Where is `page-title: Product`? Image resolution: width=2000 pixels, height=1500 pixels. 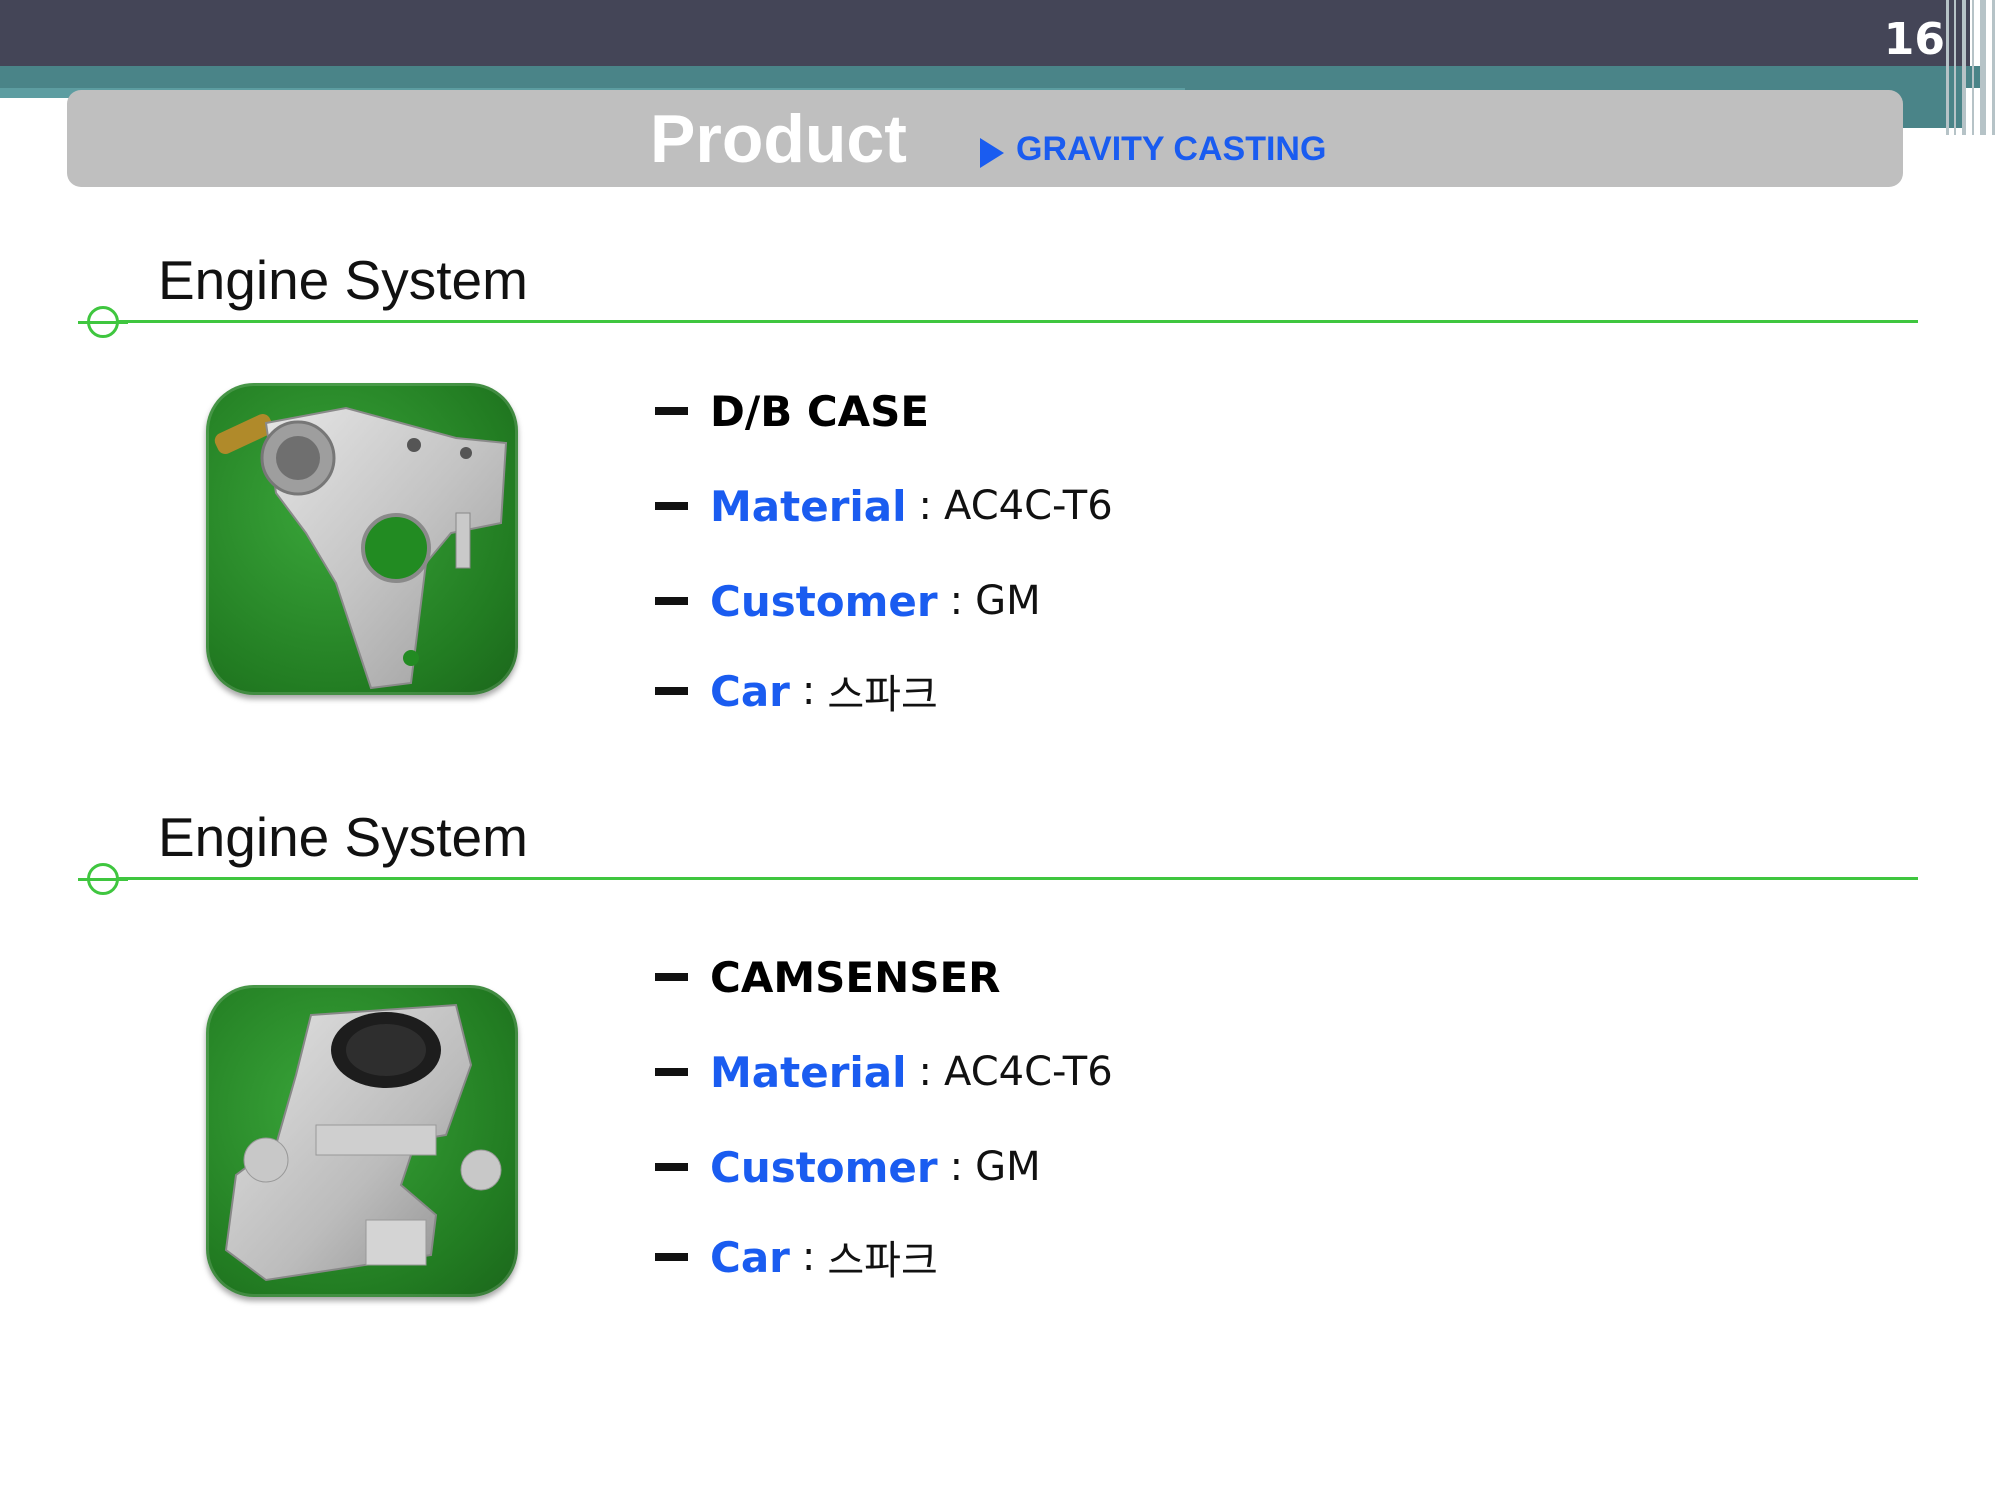 page-title: Product is located at coordinates (778, 139).